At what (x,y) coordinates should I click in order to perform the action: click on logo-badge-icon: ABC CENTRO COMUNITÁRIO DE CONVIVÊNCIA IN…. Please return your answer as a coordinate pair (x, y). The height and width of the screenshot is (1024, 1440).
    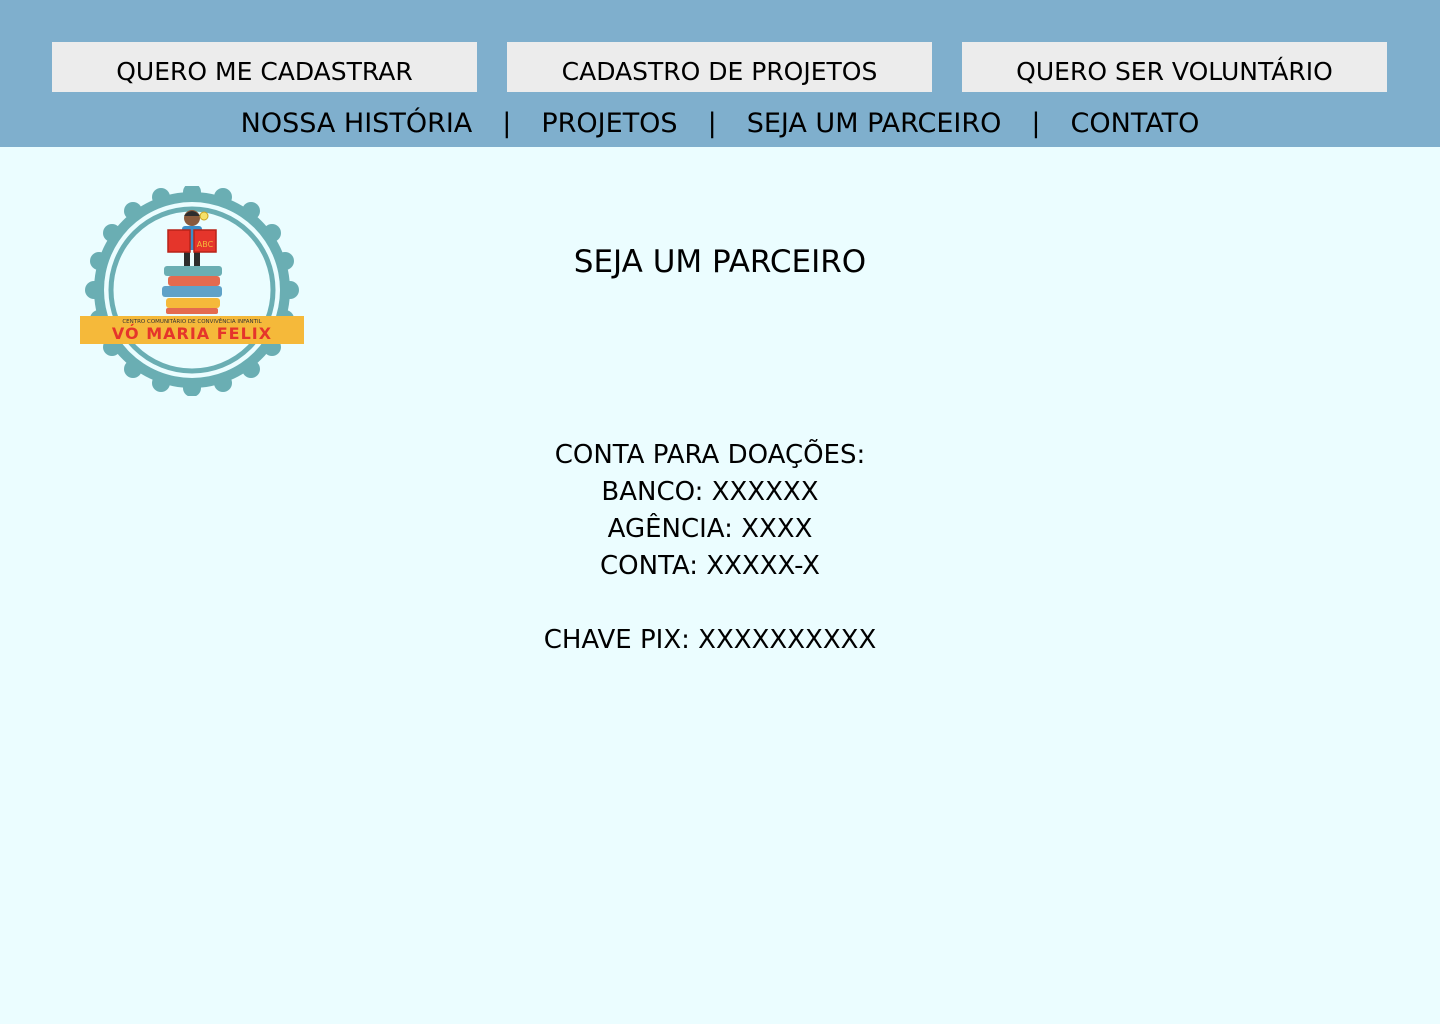
    Looking at the image, I should click on (192, 290).